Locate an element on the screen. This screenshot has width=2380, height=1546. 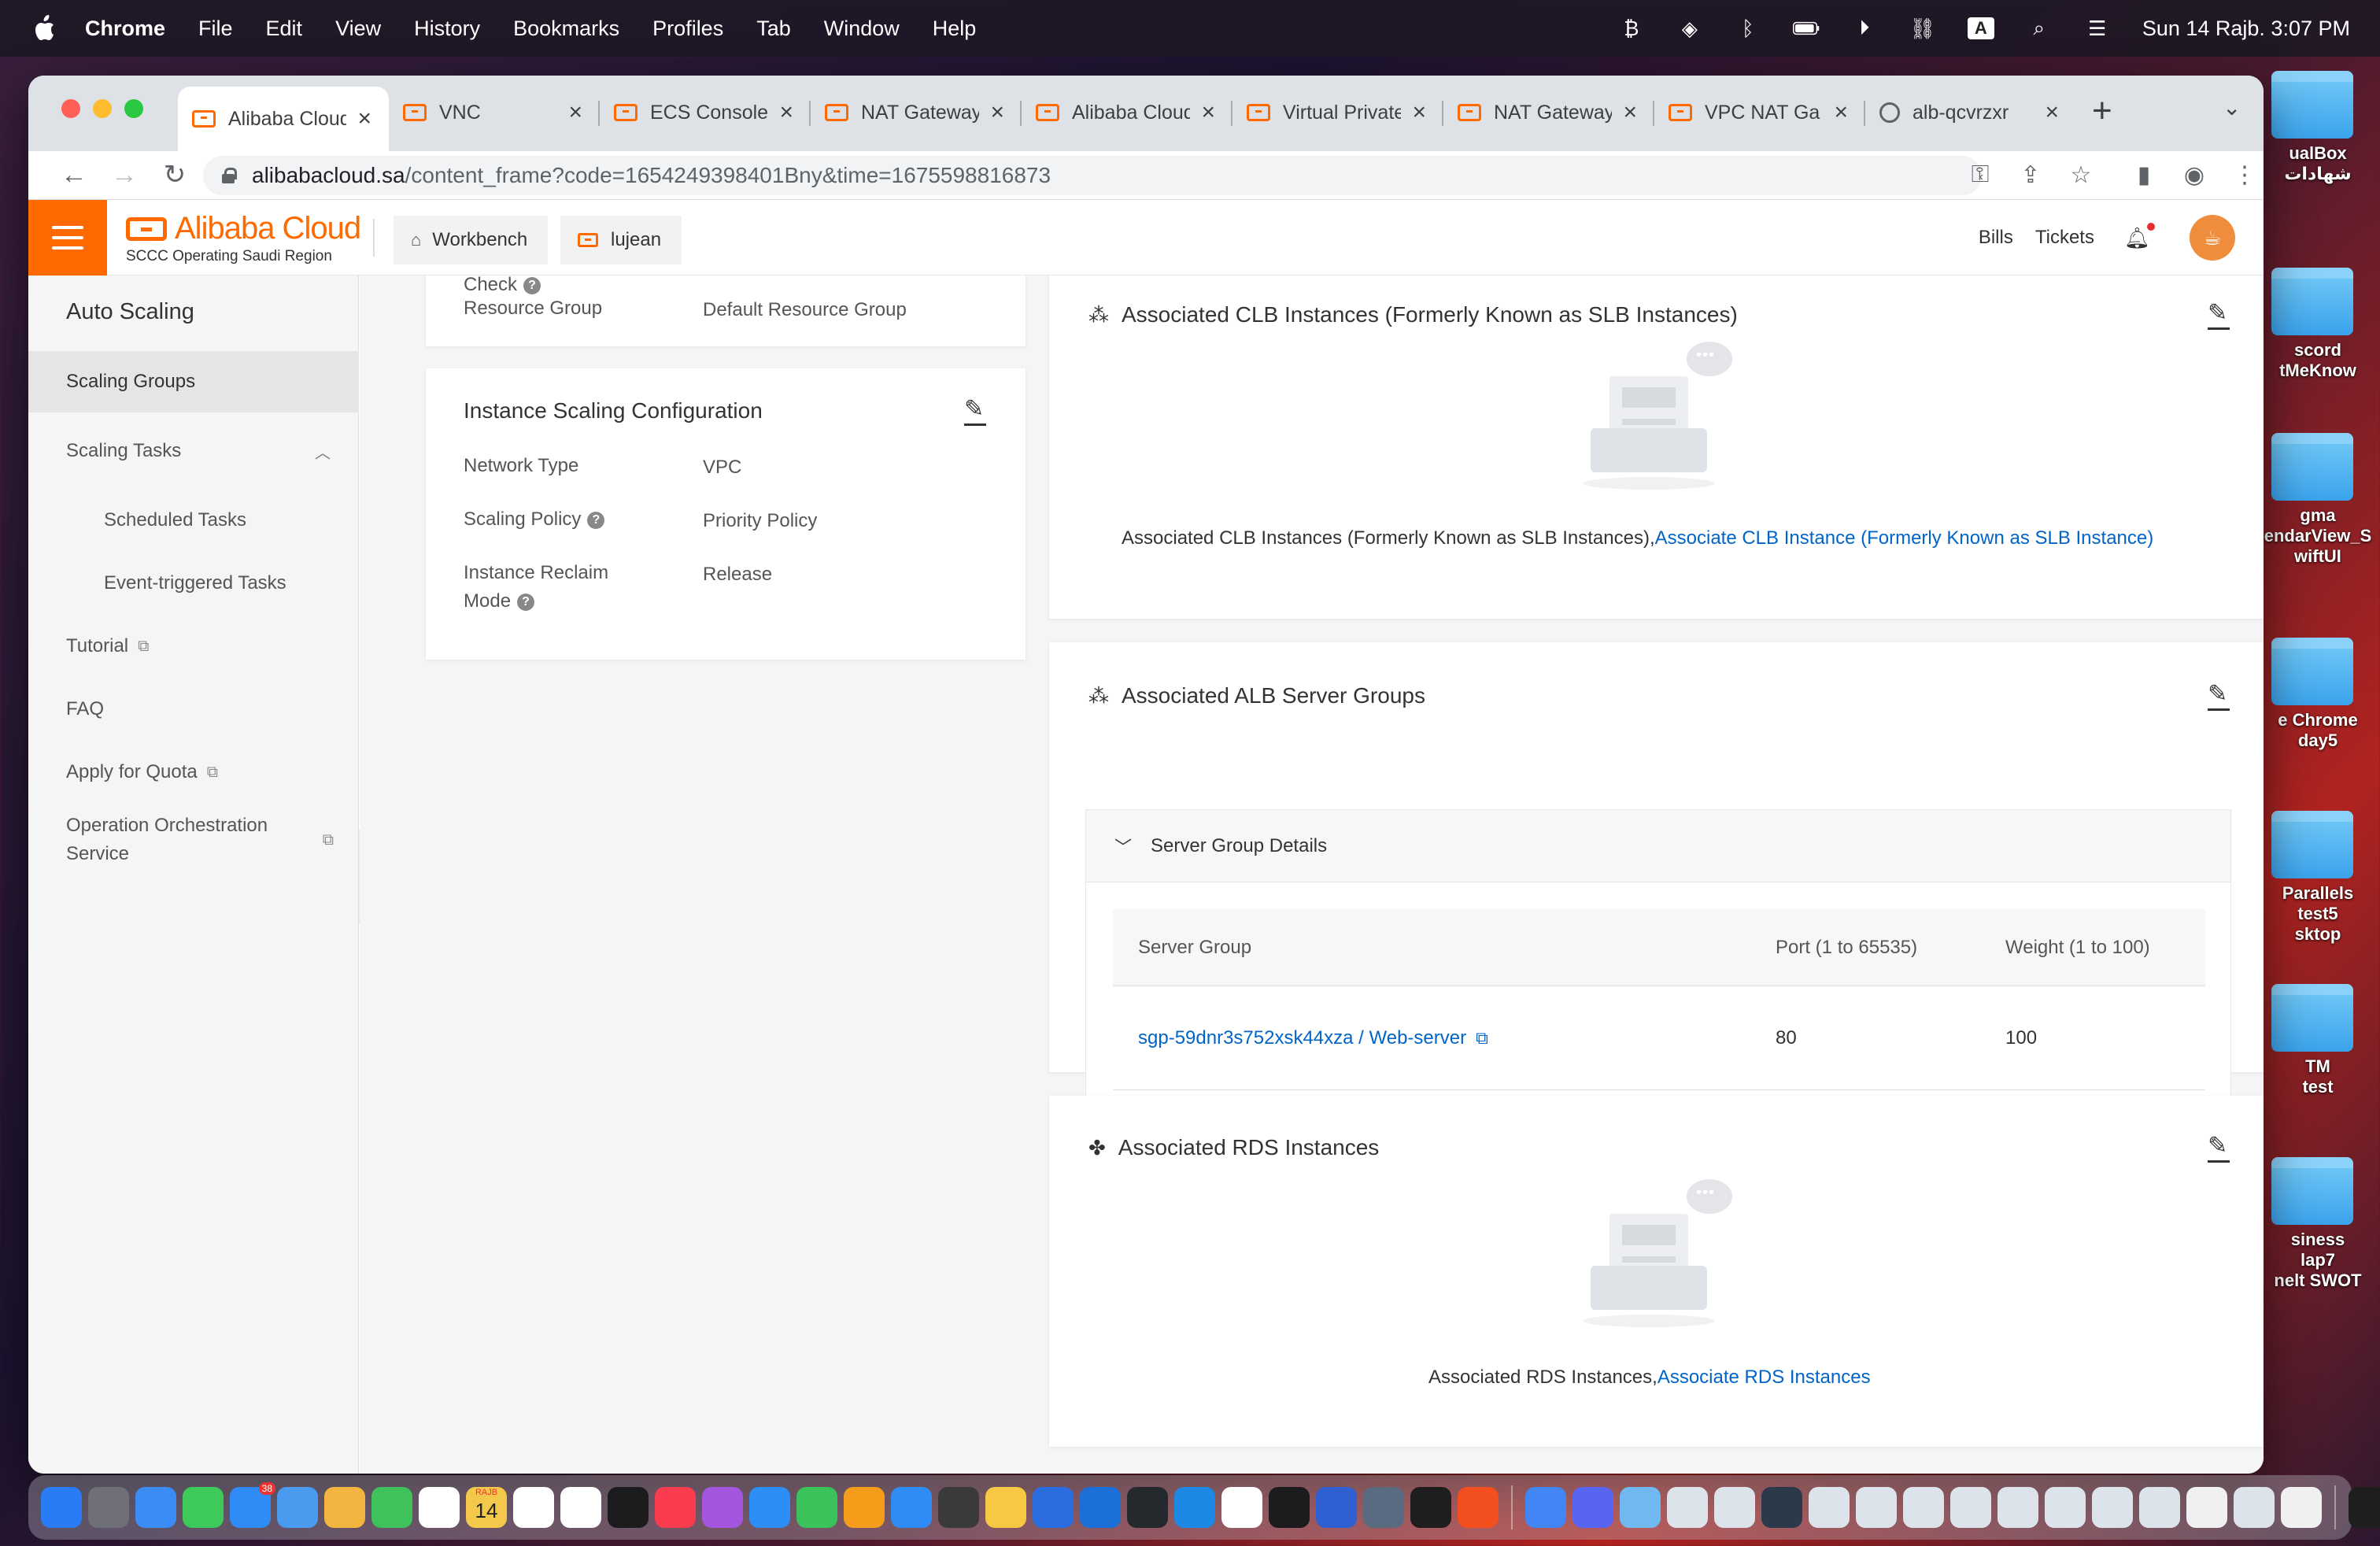
sidebar-item-scheduled-tasks: Scheduled Tasks is located at coordinates (193, 520).